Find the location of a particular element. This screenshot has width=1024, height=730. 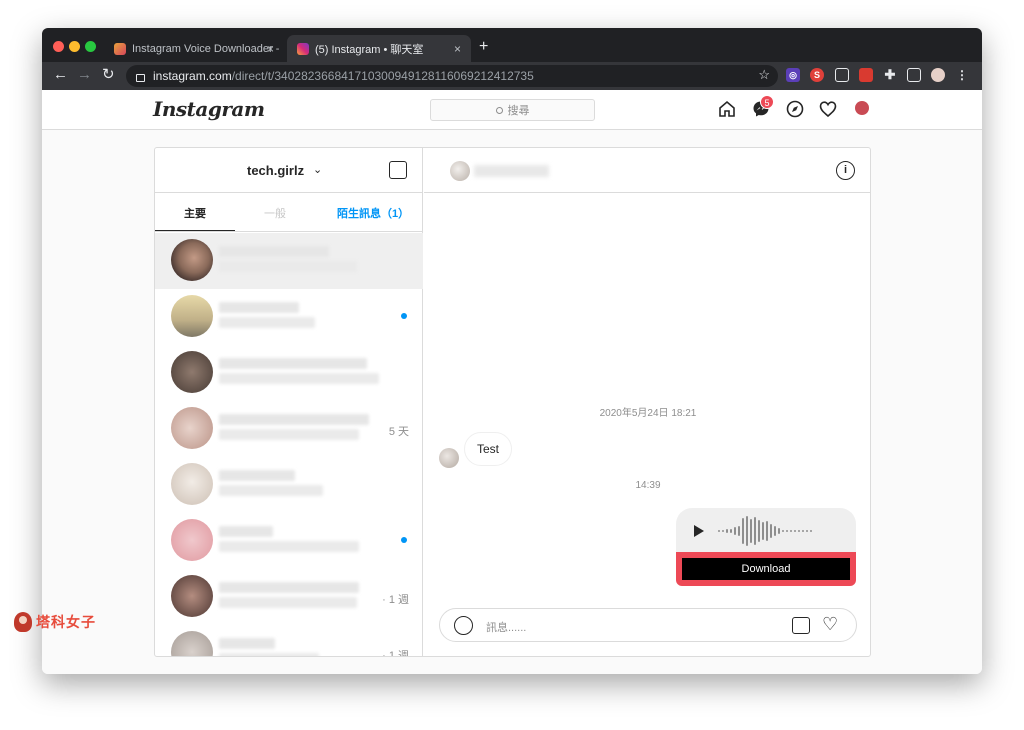

search-input: 搜尋 is located at coordinates (512, 110).